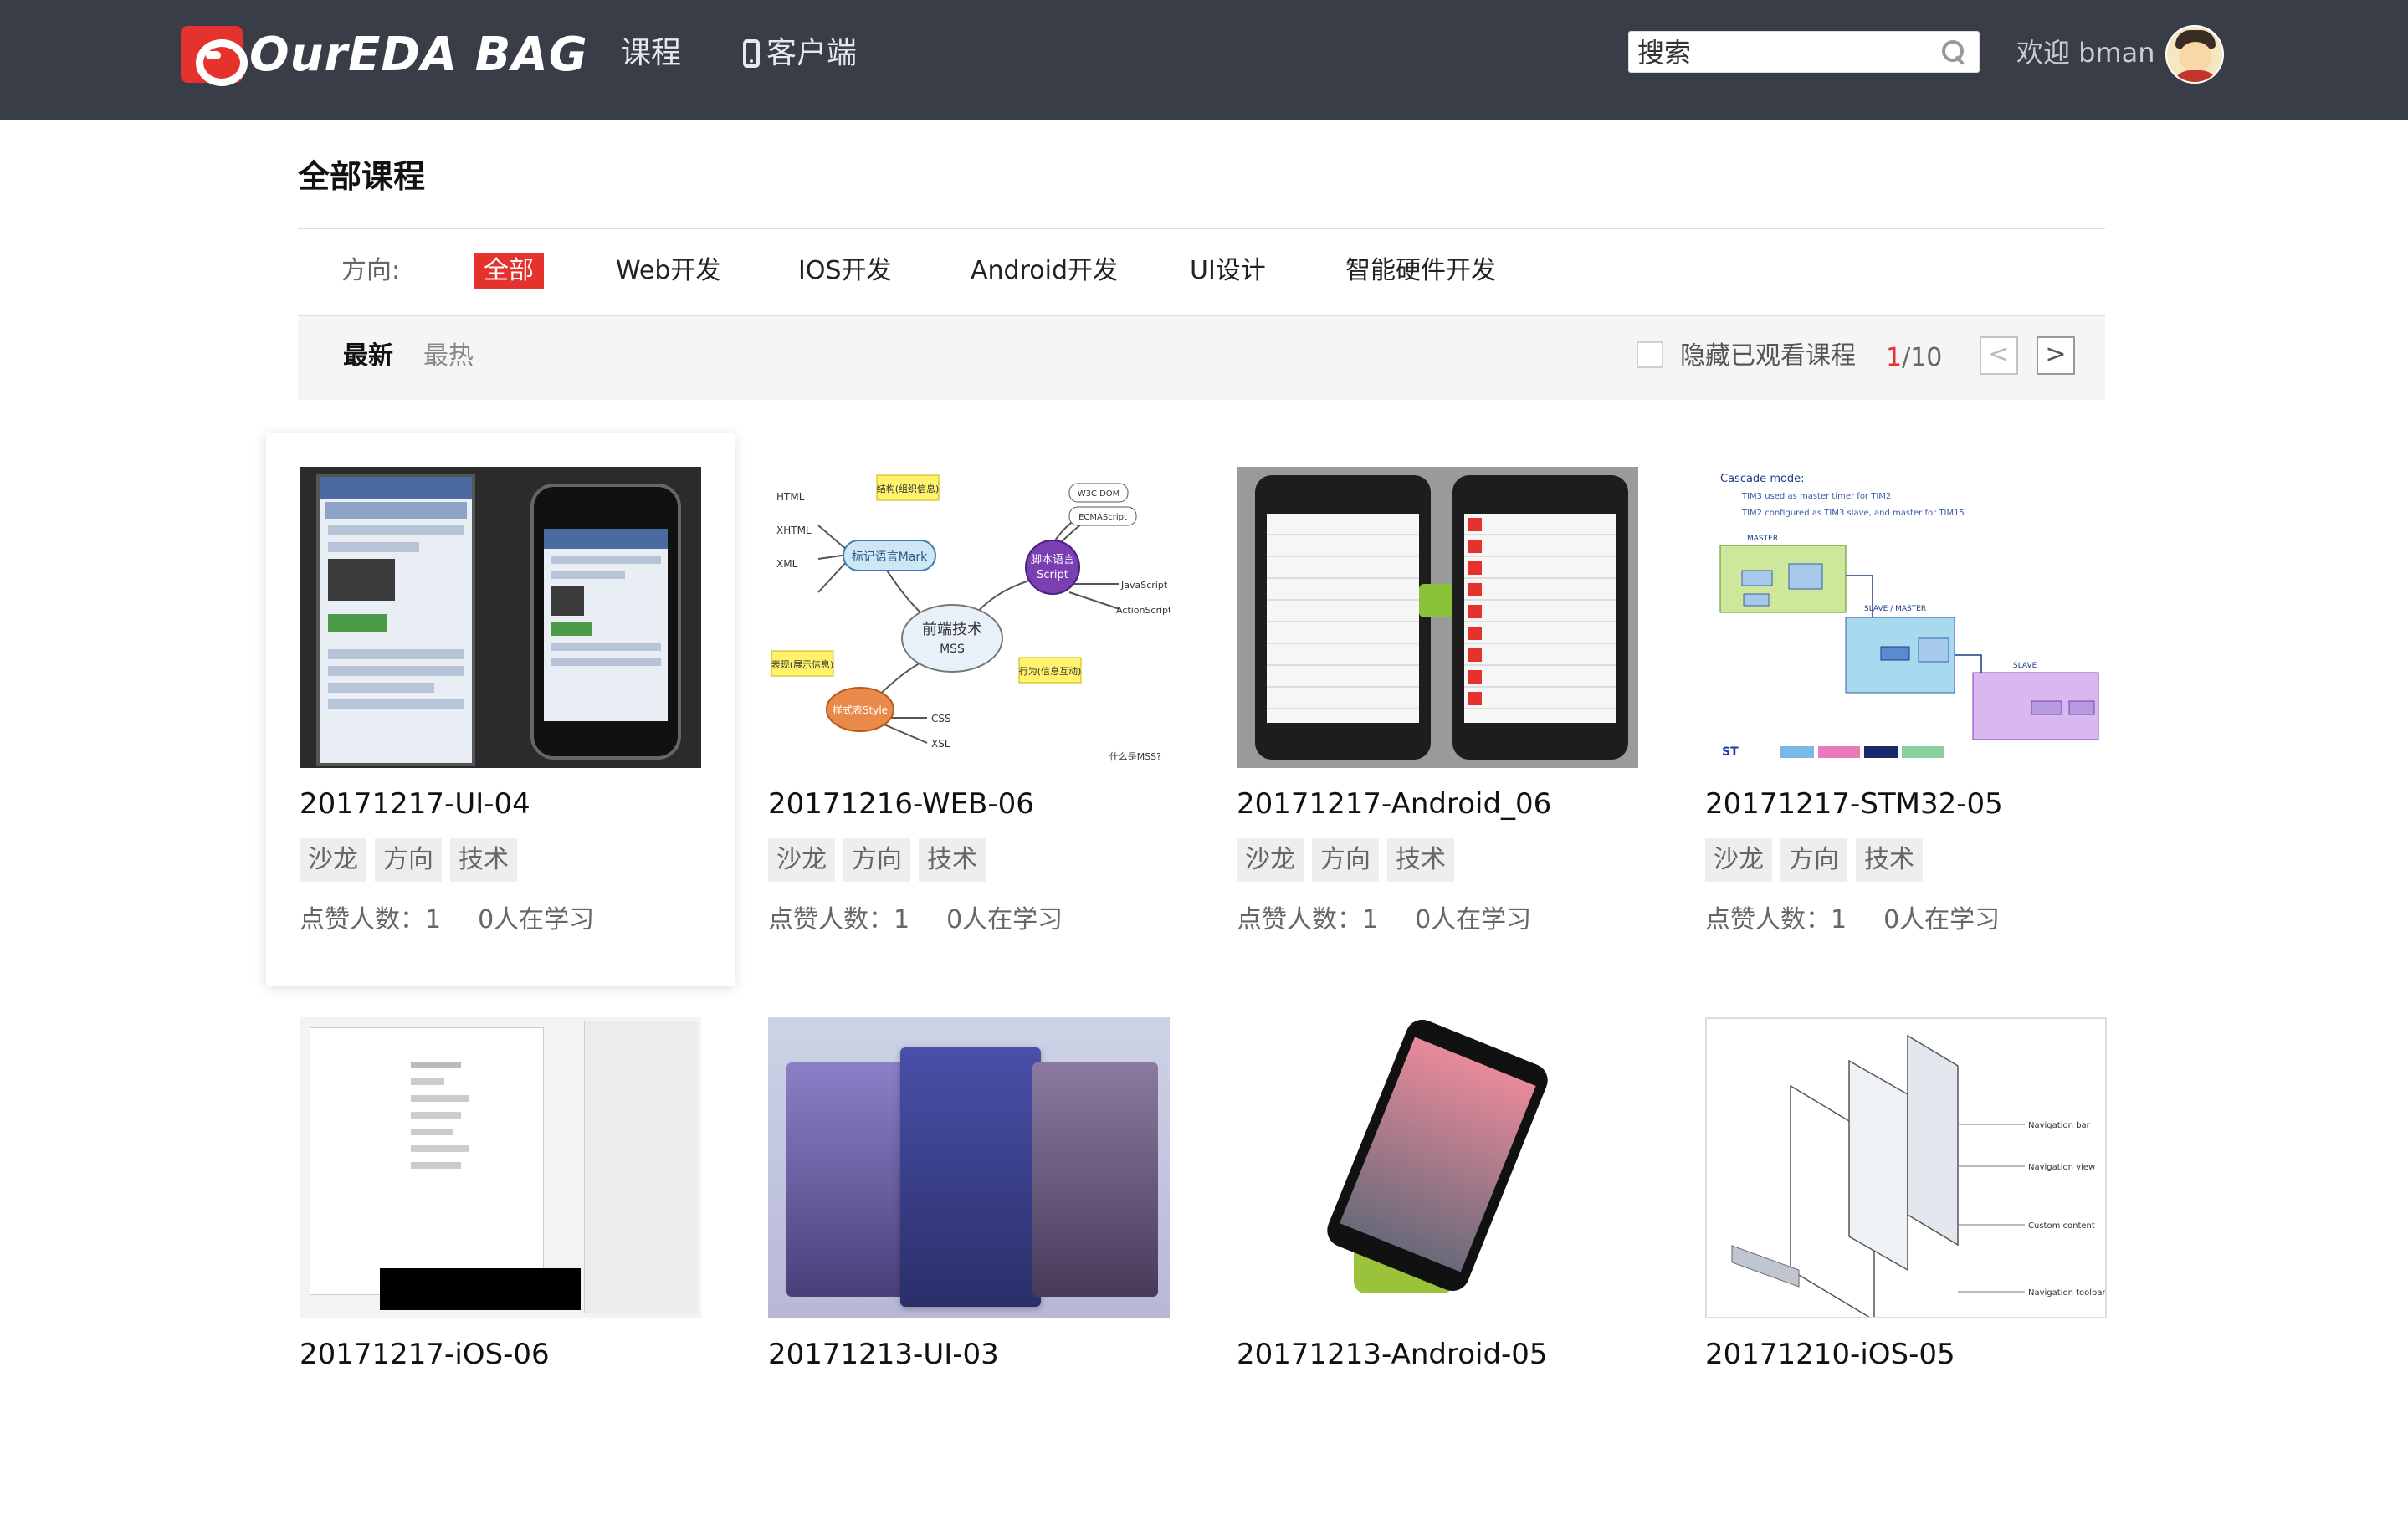  I want to click on svg-text: HTML, so click(790, 497).